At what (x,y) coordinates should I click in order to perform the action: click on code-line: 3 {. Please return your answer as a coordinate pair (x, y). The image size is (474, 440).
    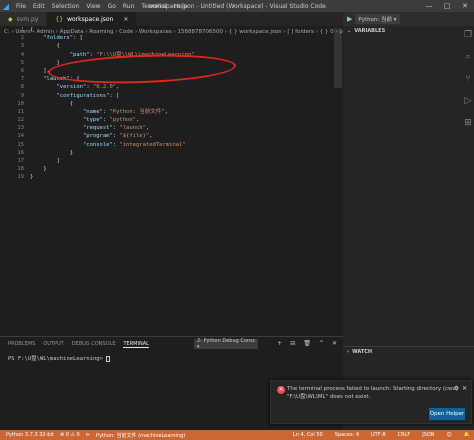
    Looking at the image, I should click on (171, 46).